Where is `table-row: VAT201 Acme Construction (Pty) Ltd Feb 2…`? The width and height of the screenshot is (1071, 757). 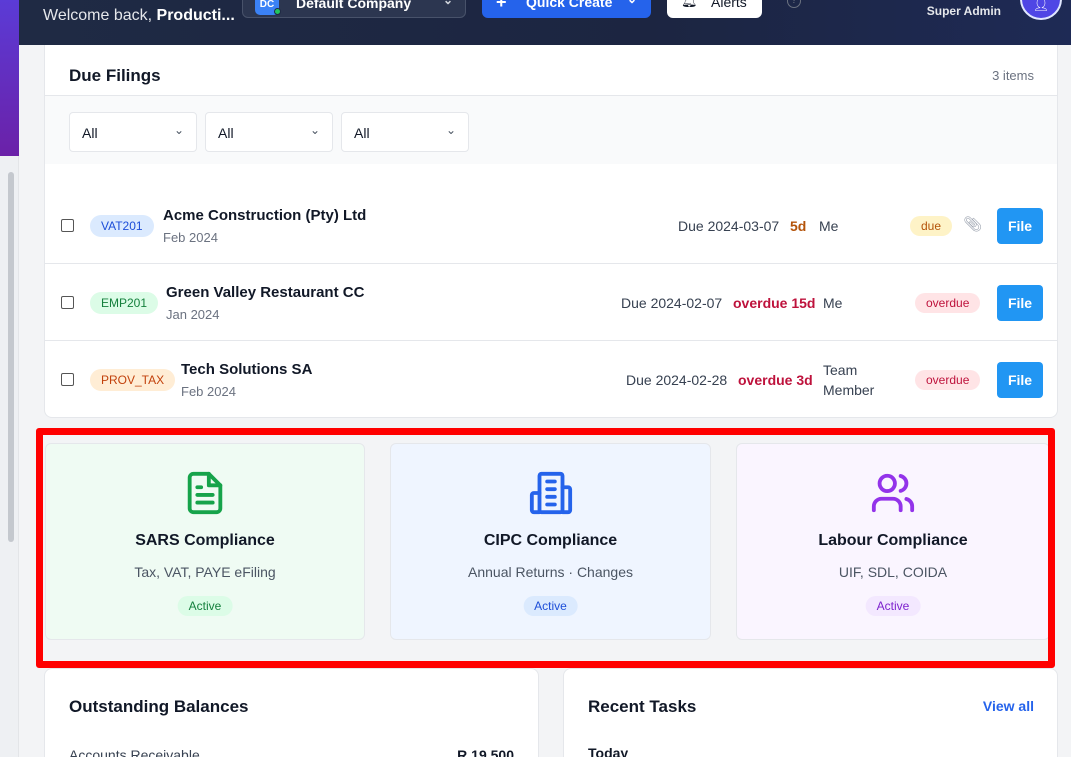 table-row: VAT201 Acme Construction (Pty) Ltd Feb 2… is located at coordinates (551, 225).